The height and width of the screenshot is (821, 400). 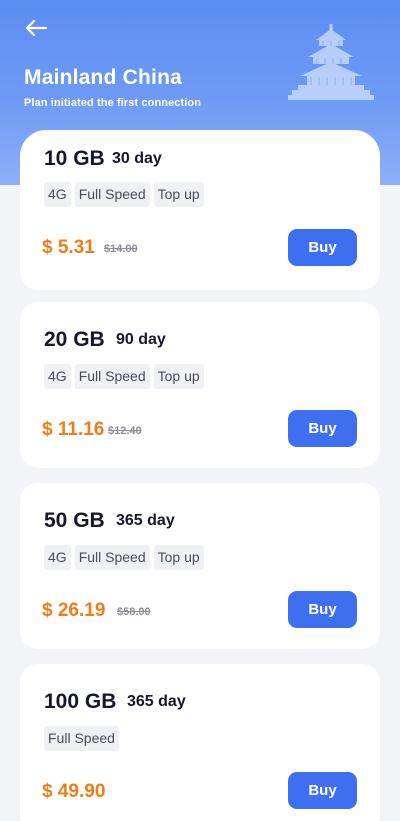 What do you see at coordinates (113, 103) in the screenshot?
I see `page-subtitle: Plan initiated the first connection` at bounding box center [113, 103].